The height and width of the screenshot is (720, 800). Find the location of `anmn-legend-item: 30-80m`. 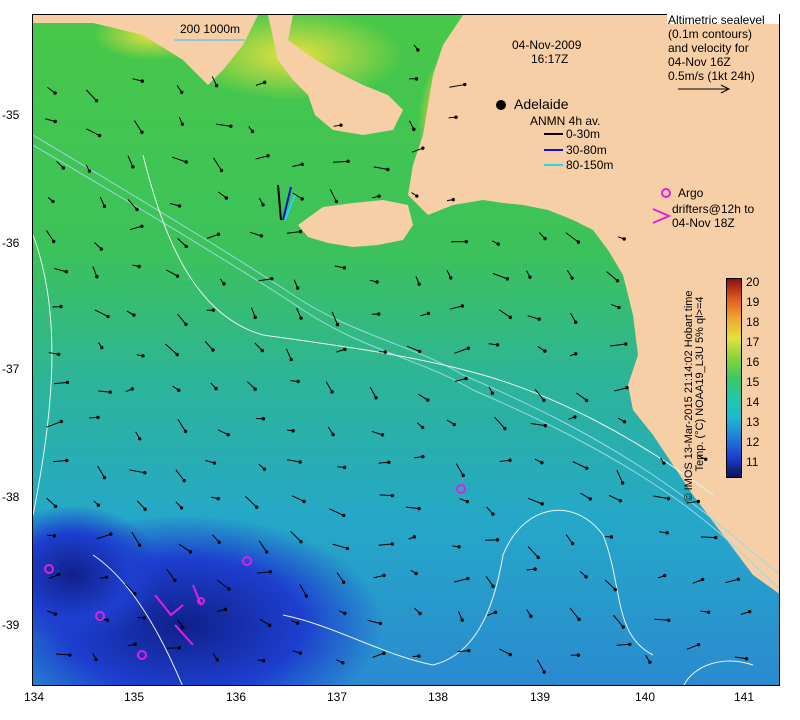

anmn-legend-item: 30-80m is located at coordinates (586, 150).